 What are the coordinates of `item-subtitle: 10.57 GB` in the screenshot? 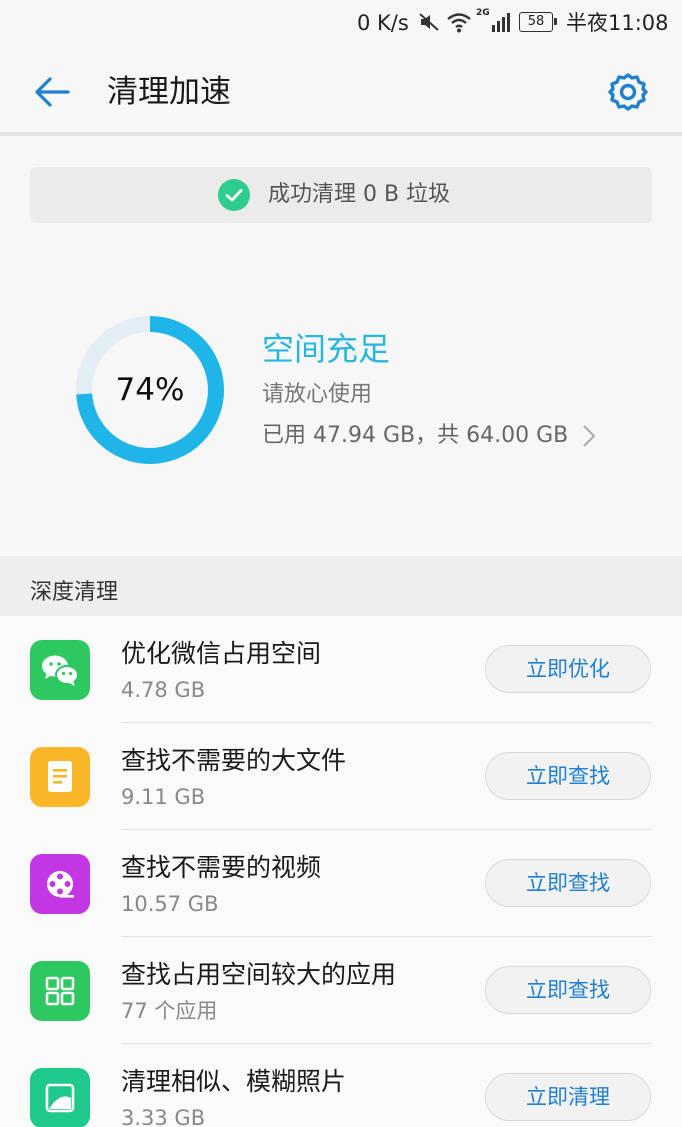 It's located at (170, 904).